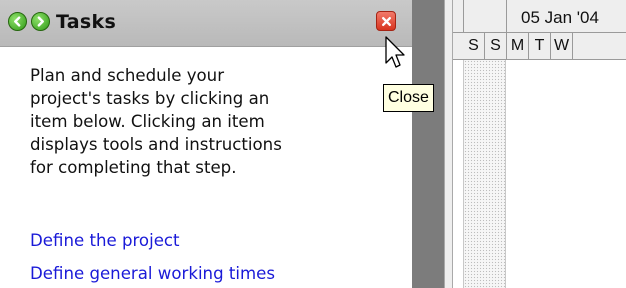 Image resolution: width=626 pixels, height=288 pixels. I want to click on close-icon, so click(386, 21).